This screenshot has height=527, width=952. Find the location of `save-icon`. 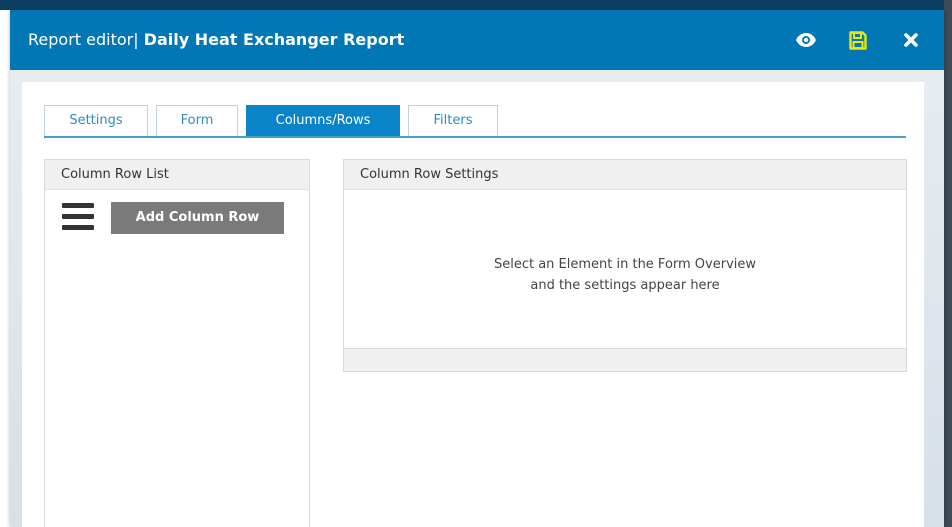

save-icon is located at coordinates (858, 40).